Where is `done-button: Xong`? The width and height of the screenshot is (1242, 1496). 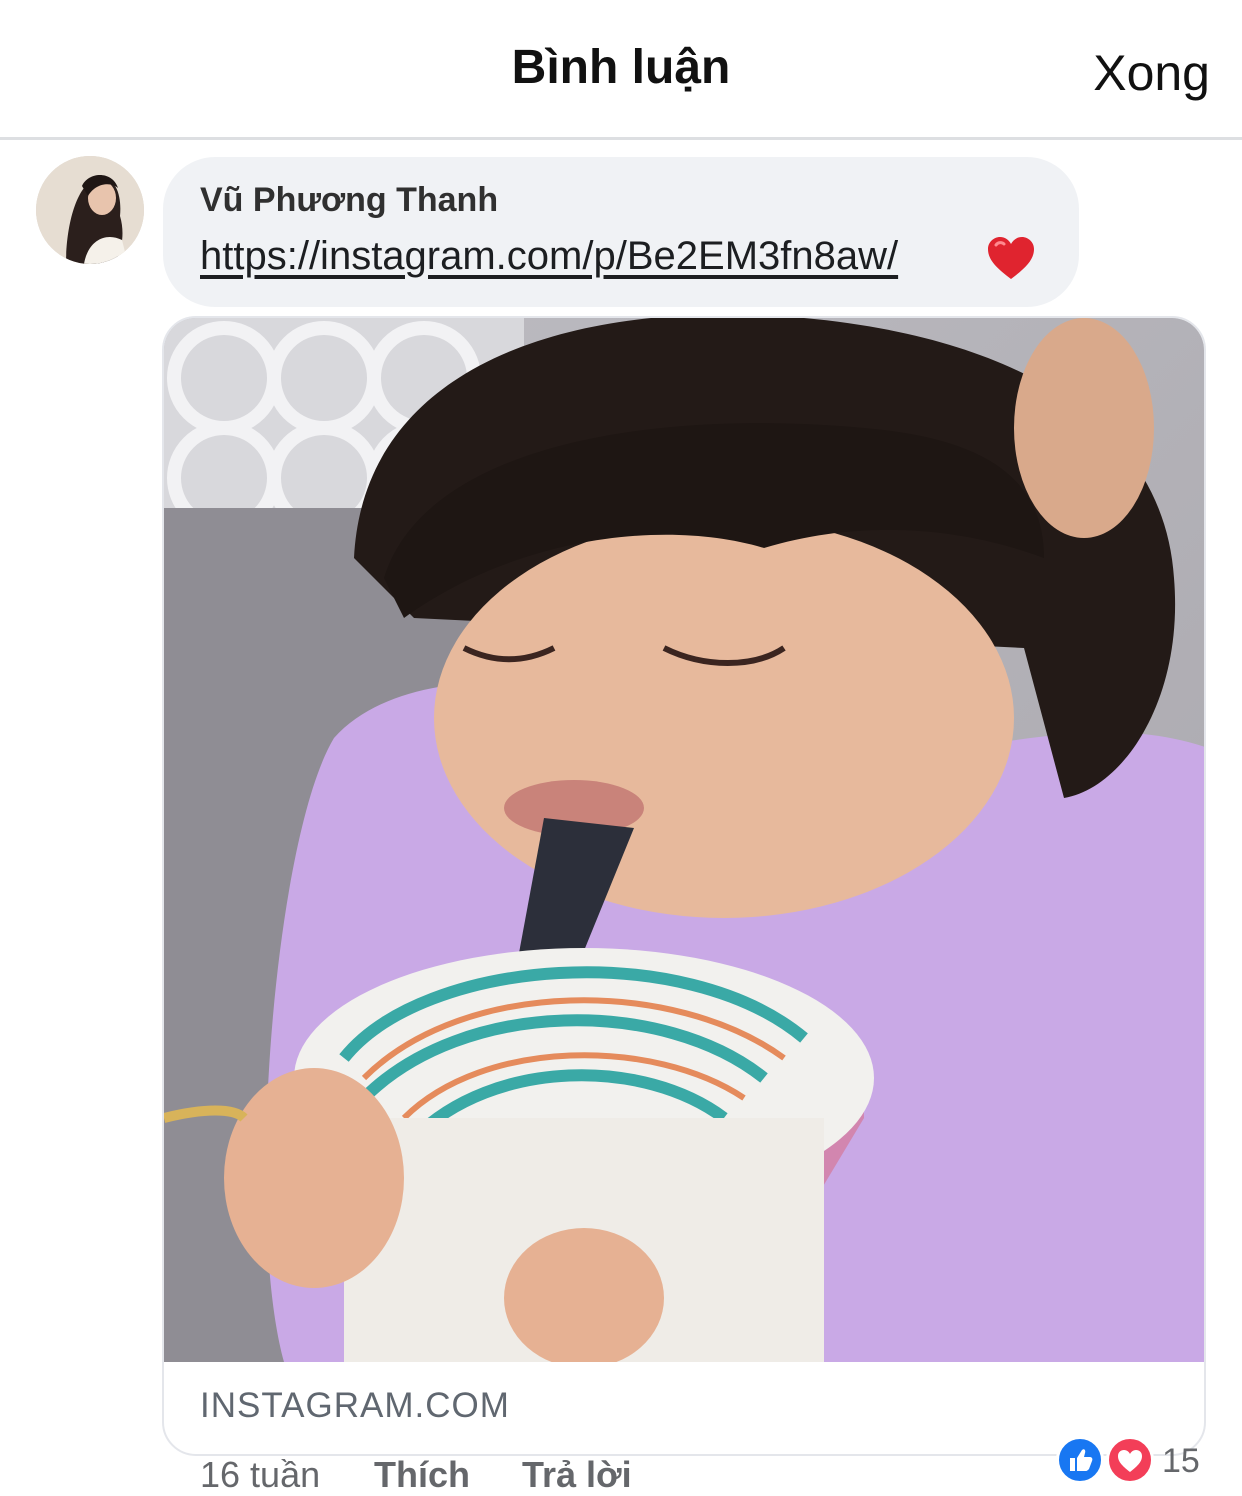
done-button: Xong is located at coordinates (1151, 73).